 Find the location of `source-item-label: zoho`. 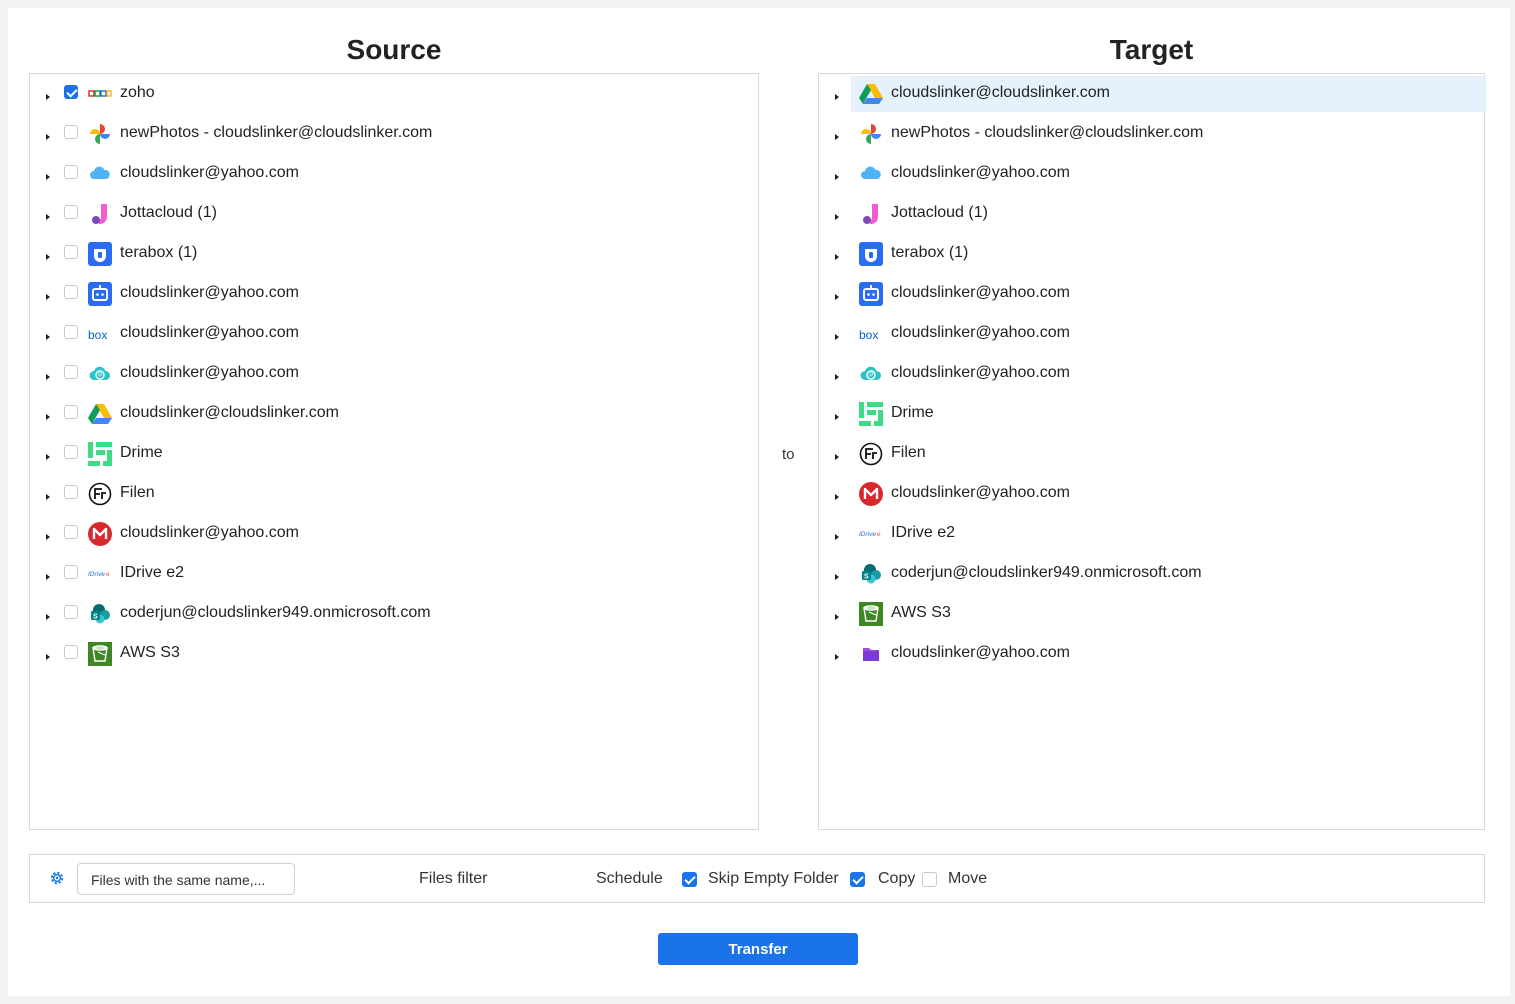

source-item-label: zoho is located at coordinates (137, 93).